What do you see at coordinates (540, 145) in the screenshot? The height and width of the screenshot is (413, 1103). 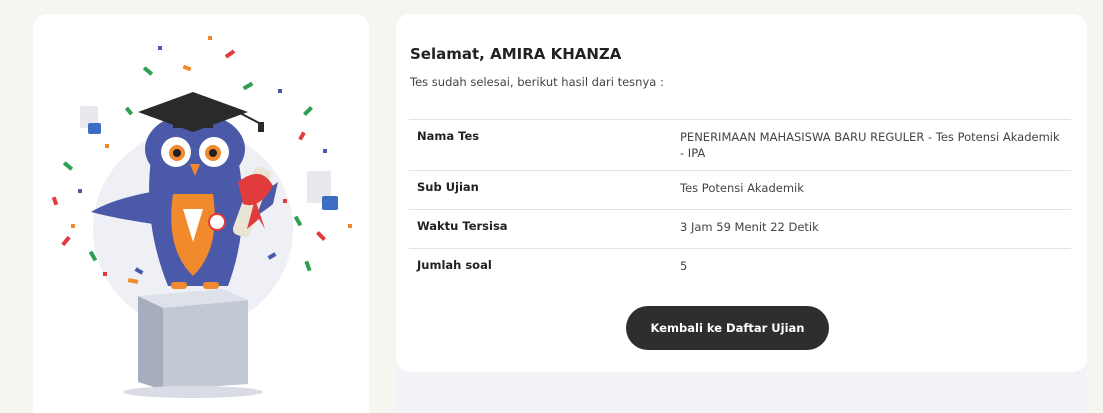 I see `row-label: Nama Tes` at bounding box center [540, 145].